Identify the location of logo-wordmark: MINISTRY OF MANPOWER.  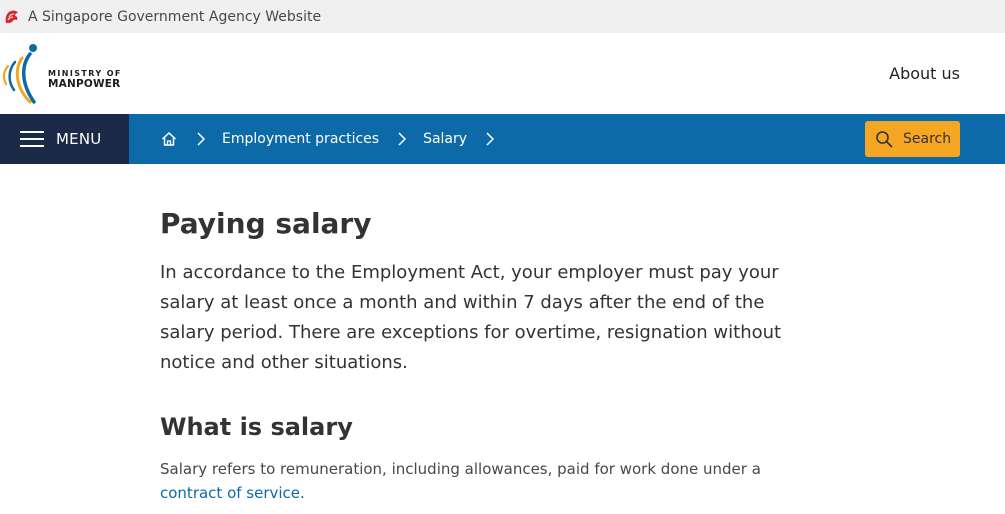
(85, 79).